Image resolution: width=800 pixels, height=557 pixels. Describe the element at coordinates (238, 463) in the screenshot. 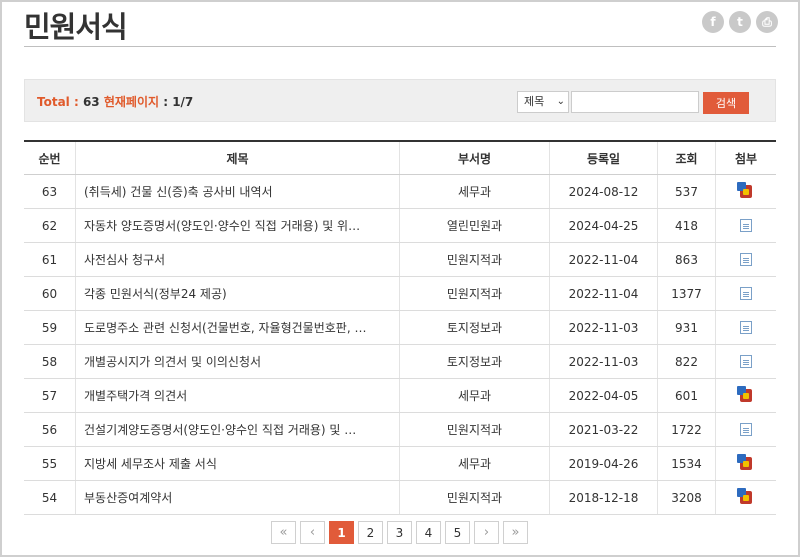

I see `row-title-link: 지방세 세무조사 제출 서식` at that location.